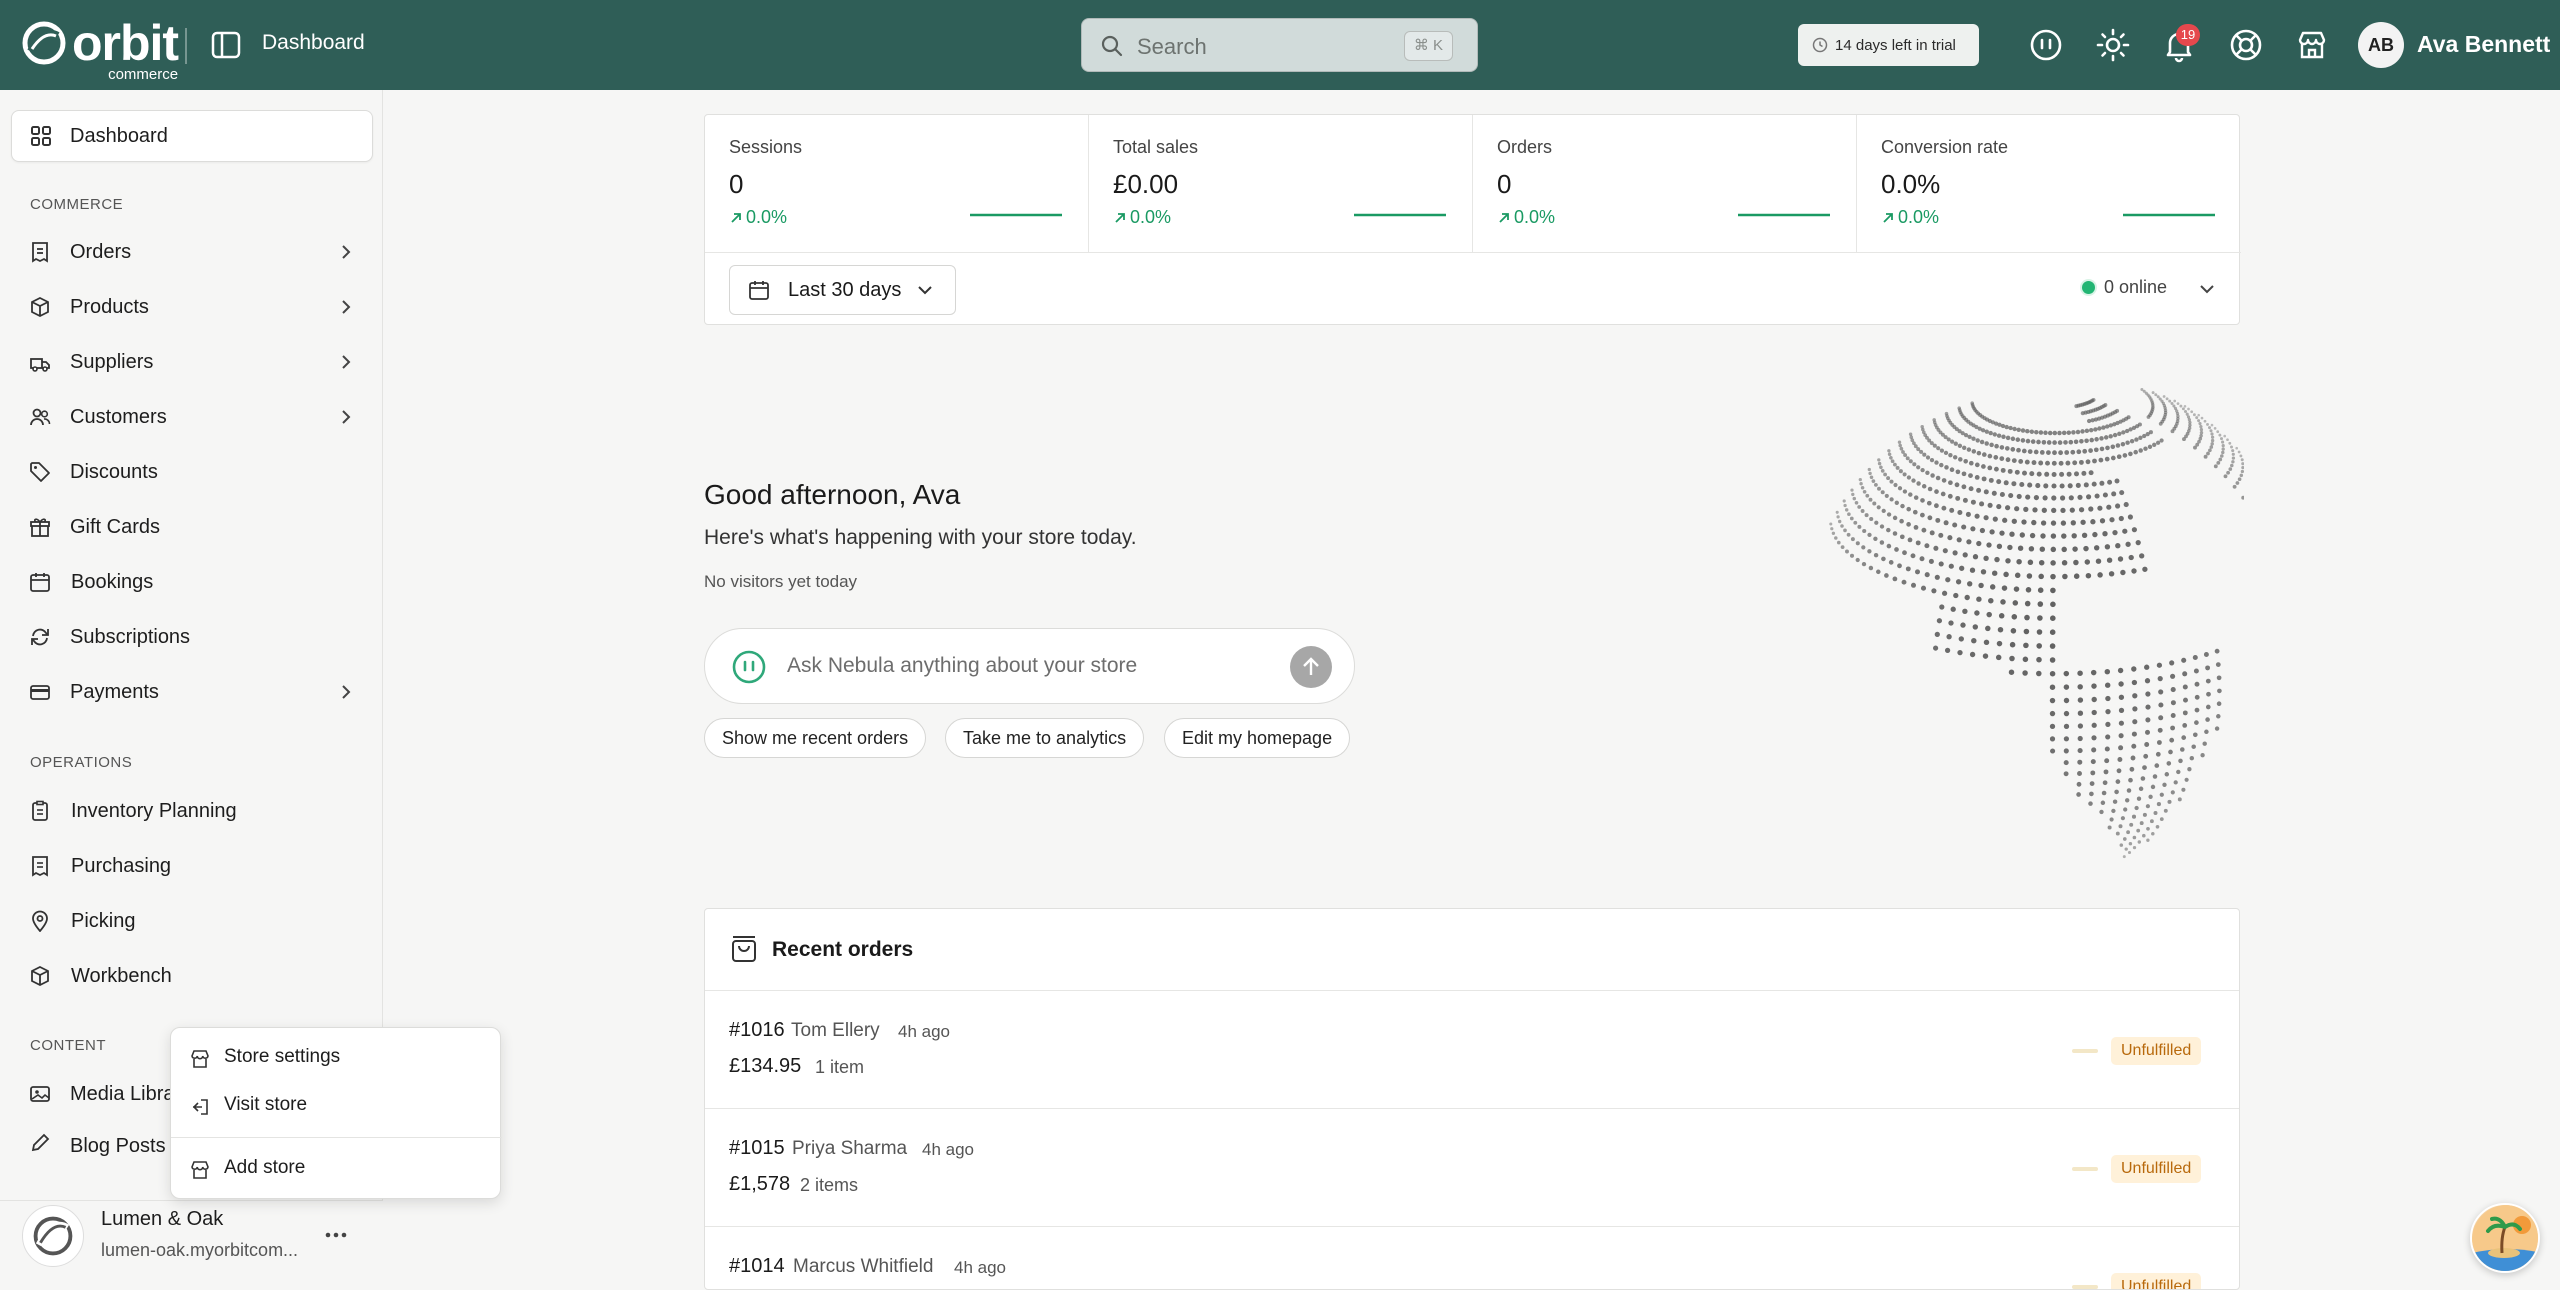 This screenshot has height=1290, width=2560. I want to click on suggestion-chip: Show me recent orders, so click(815, 738).